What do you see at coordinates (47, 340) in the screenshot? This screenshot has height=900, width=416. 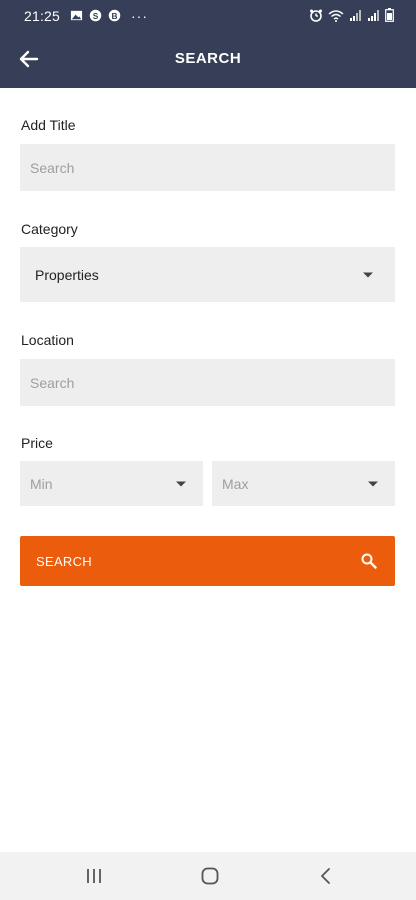 I see `location-label: Location` at bounding box center [47, 340].